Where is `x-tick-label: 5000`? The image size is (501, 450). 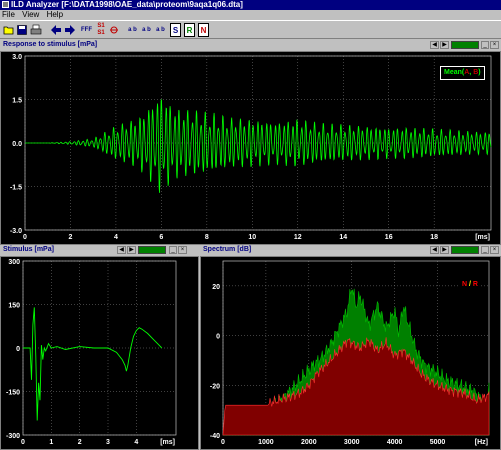 x-tick-label: 5000 is located at coordinates (438, 442).